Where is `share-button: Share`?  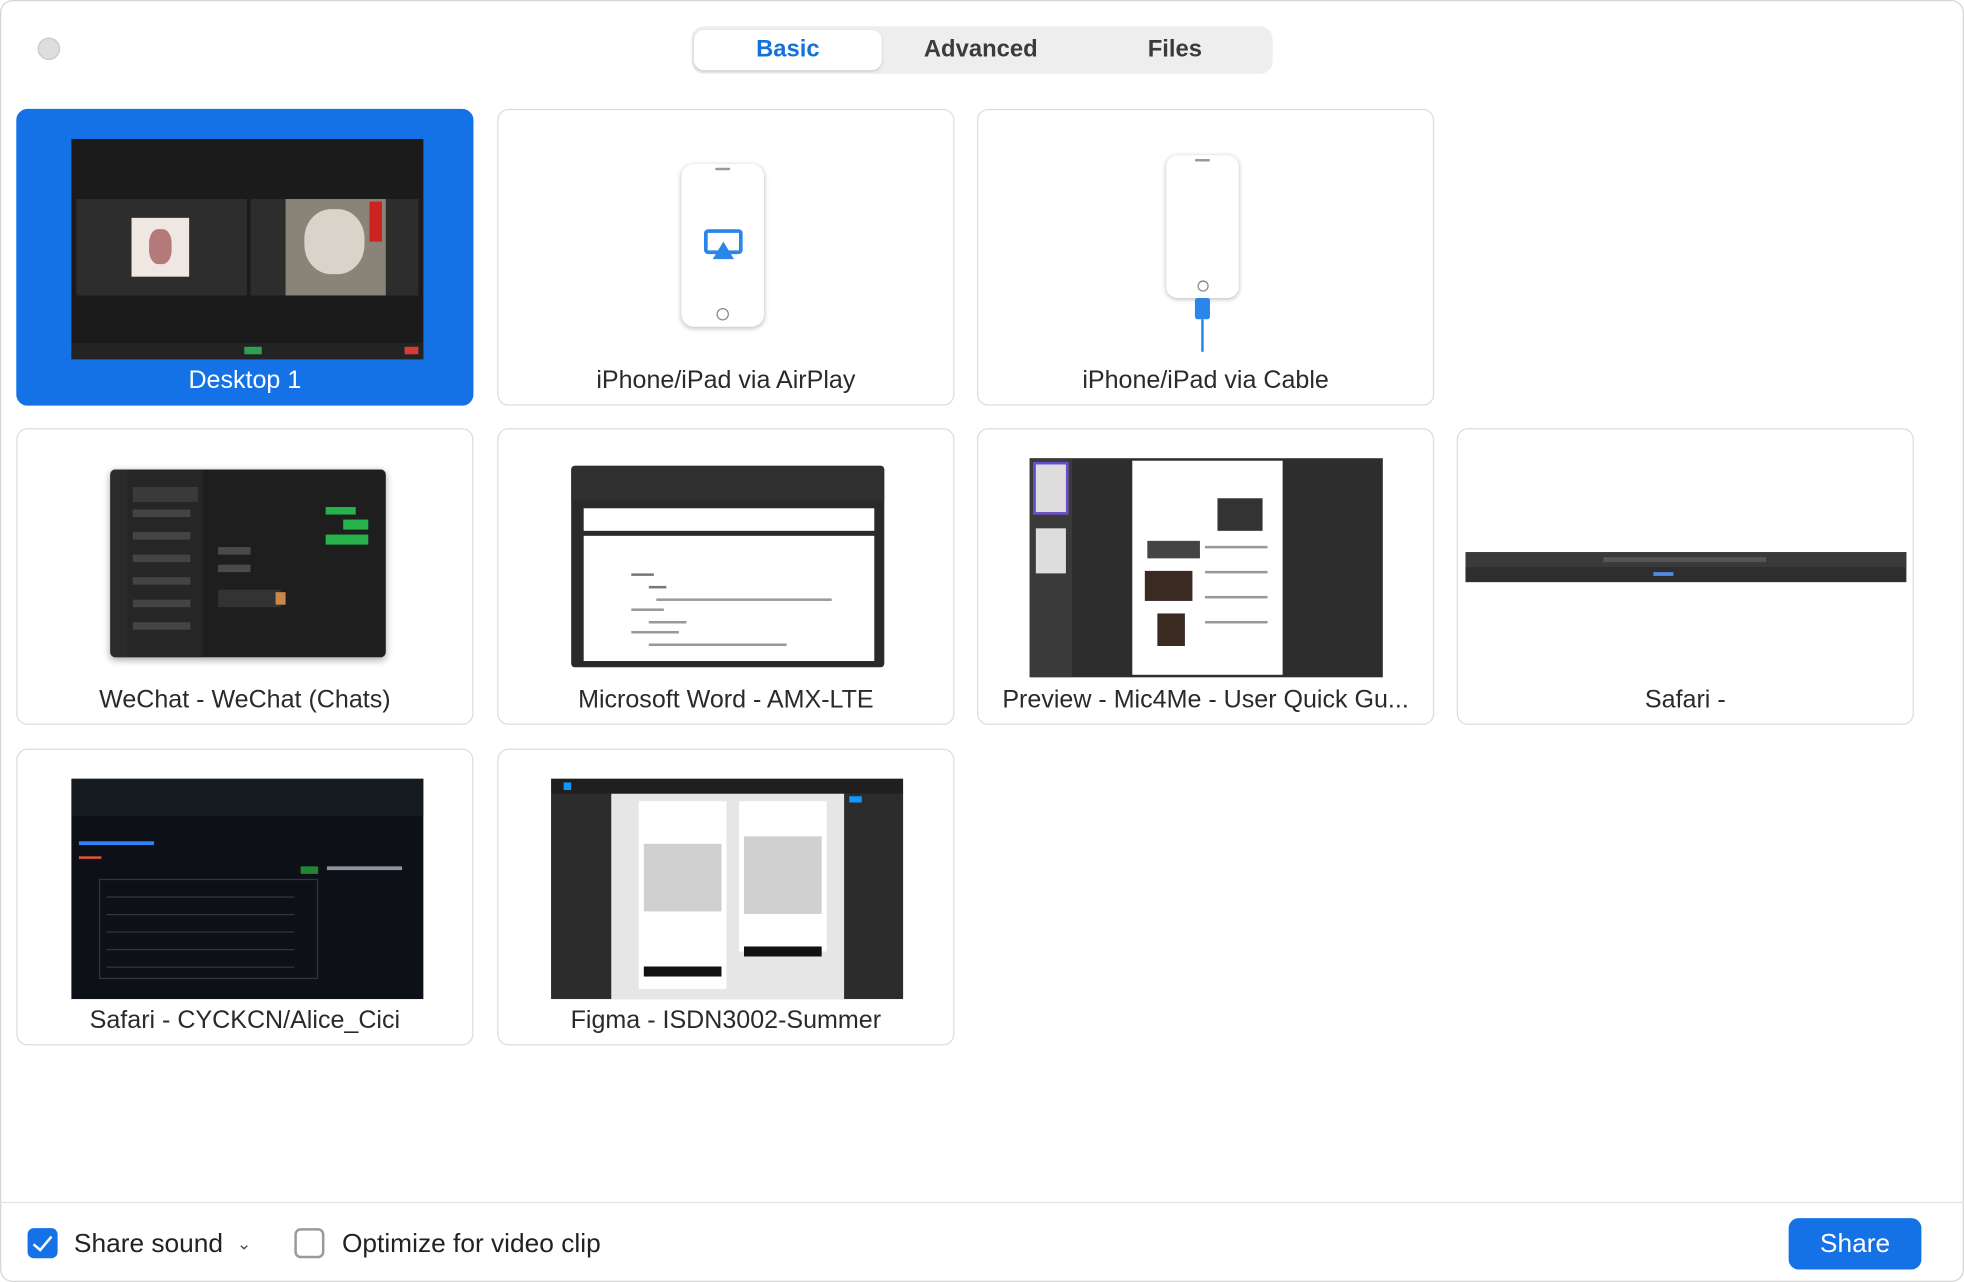 share-button: Share is located at coordinates (1855, 1244).